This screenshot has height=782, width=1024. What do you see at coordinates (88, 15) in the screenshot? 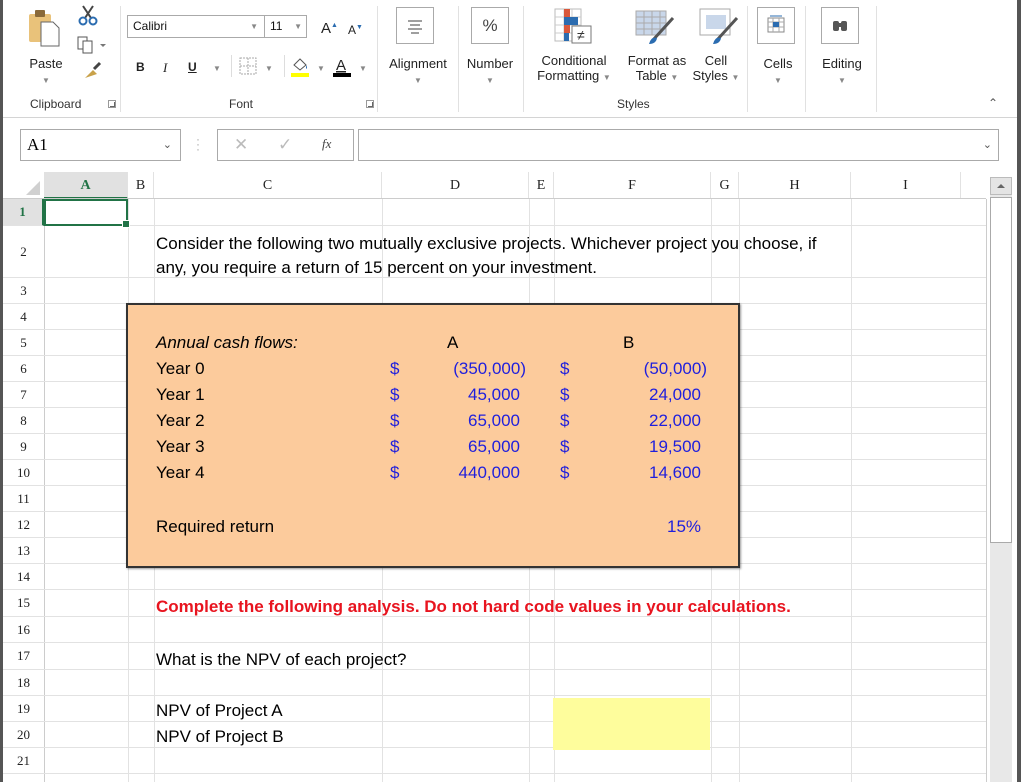
I see `cut-icon` at bounding box center [88, 15].